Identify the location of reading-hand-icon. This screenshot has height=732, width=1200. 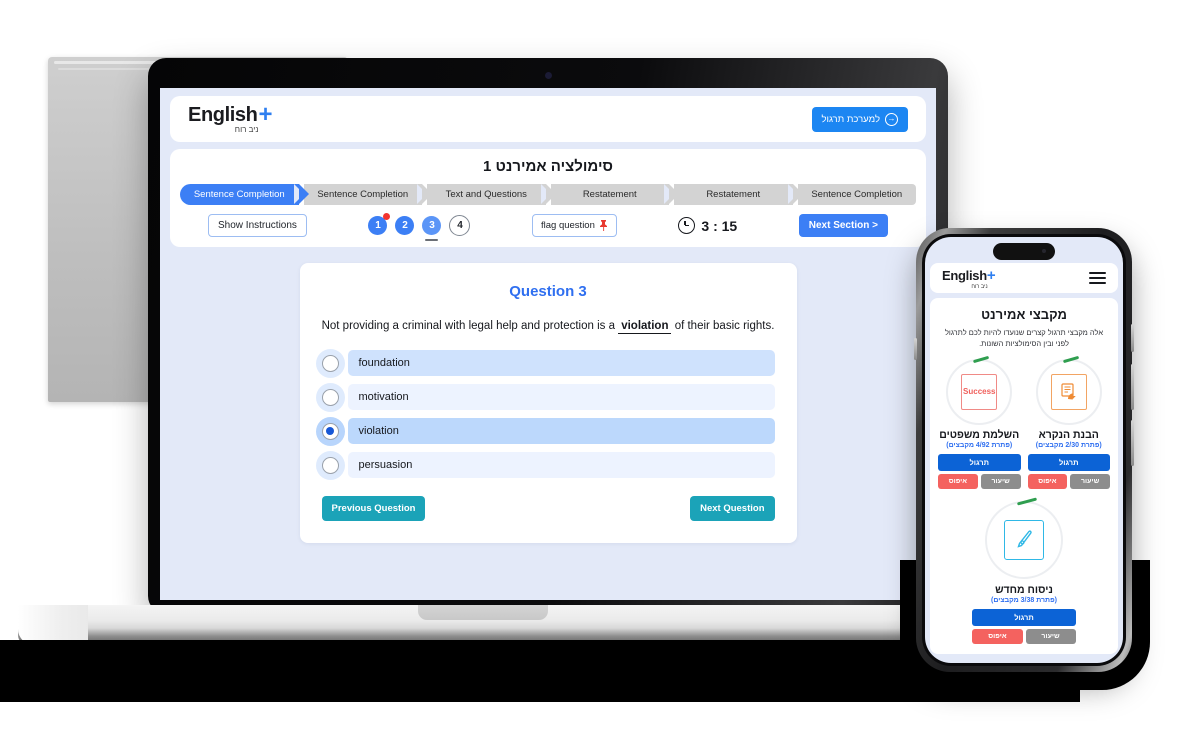
(1068, 391).